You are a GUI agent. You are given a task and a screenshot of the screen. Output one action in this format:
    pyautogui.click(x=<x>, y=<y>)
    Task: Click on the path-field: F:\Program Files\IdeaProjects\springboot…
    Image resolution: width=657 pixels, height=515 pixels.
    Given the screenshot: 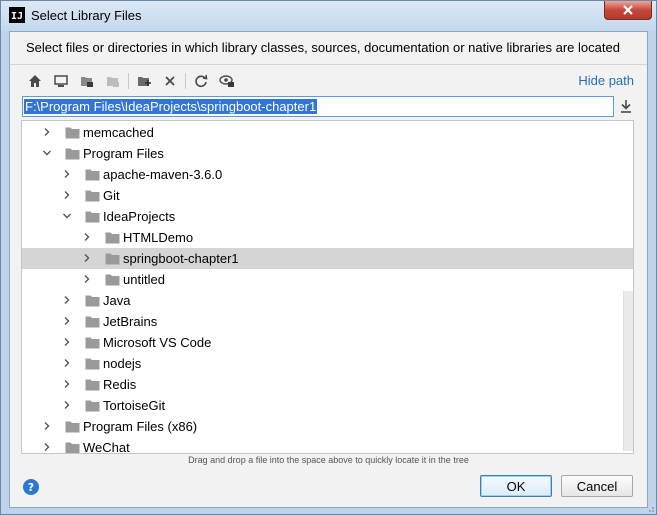 What is the action you would take?
    pyautogui.click(x=318, y=106)
    